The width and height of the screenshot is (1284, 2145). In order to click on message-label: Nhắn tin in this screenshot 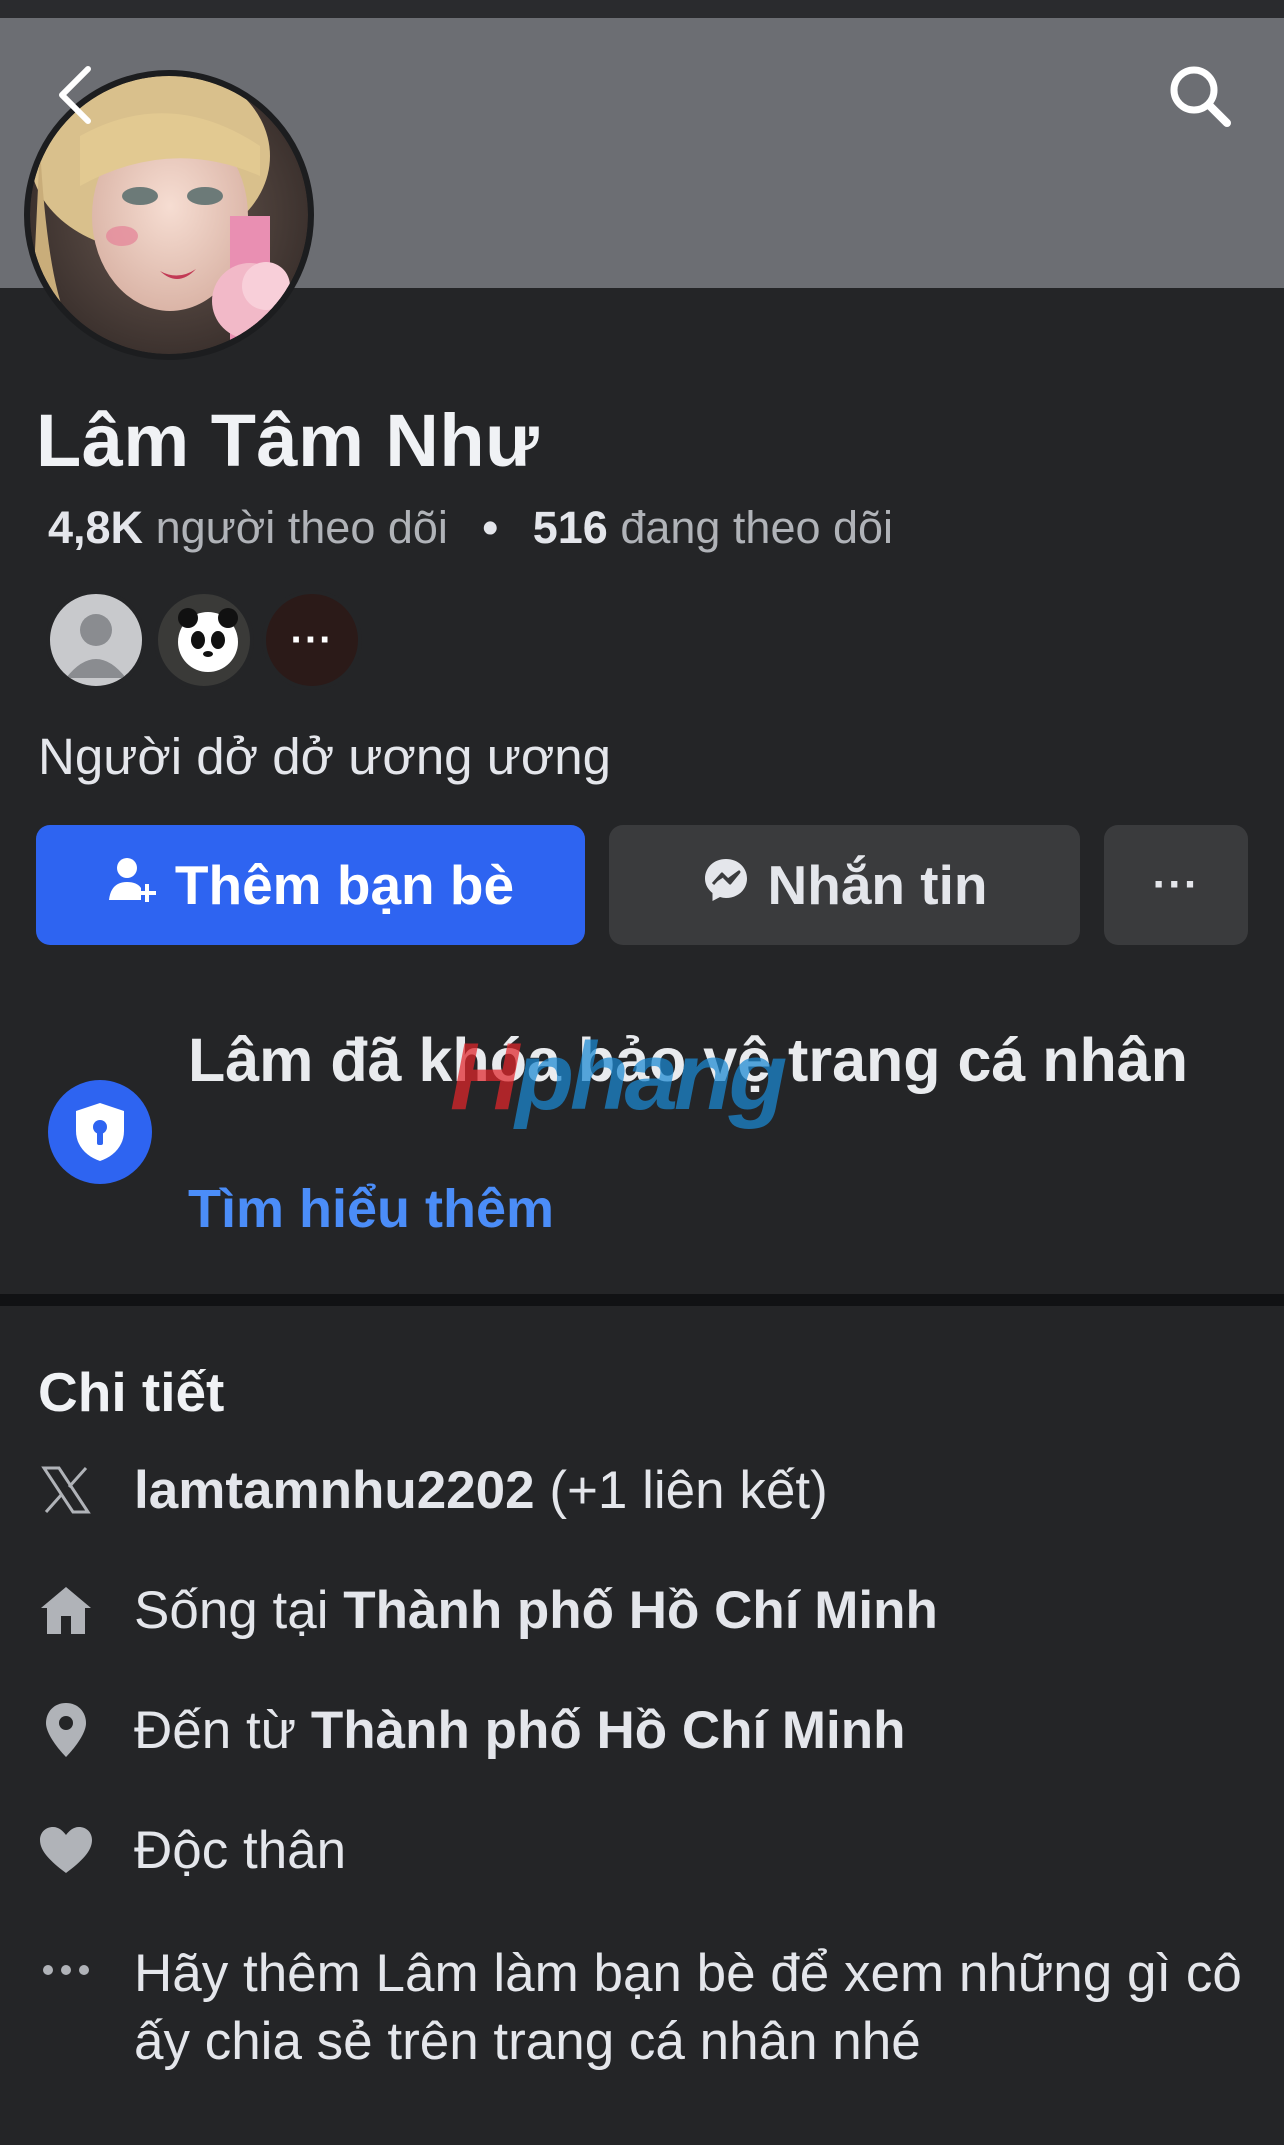, I will do `click(877, 885)`.